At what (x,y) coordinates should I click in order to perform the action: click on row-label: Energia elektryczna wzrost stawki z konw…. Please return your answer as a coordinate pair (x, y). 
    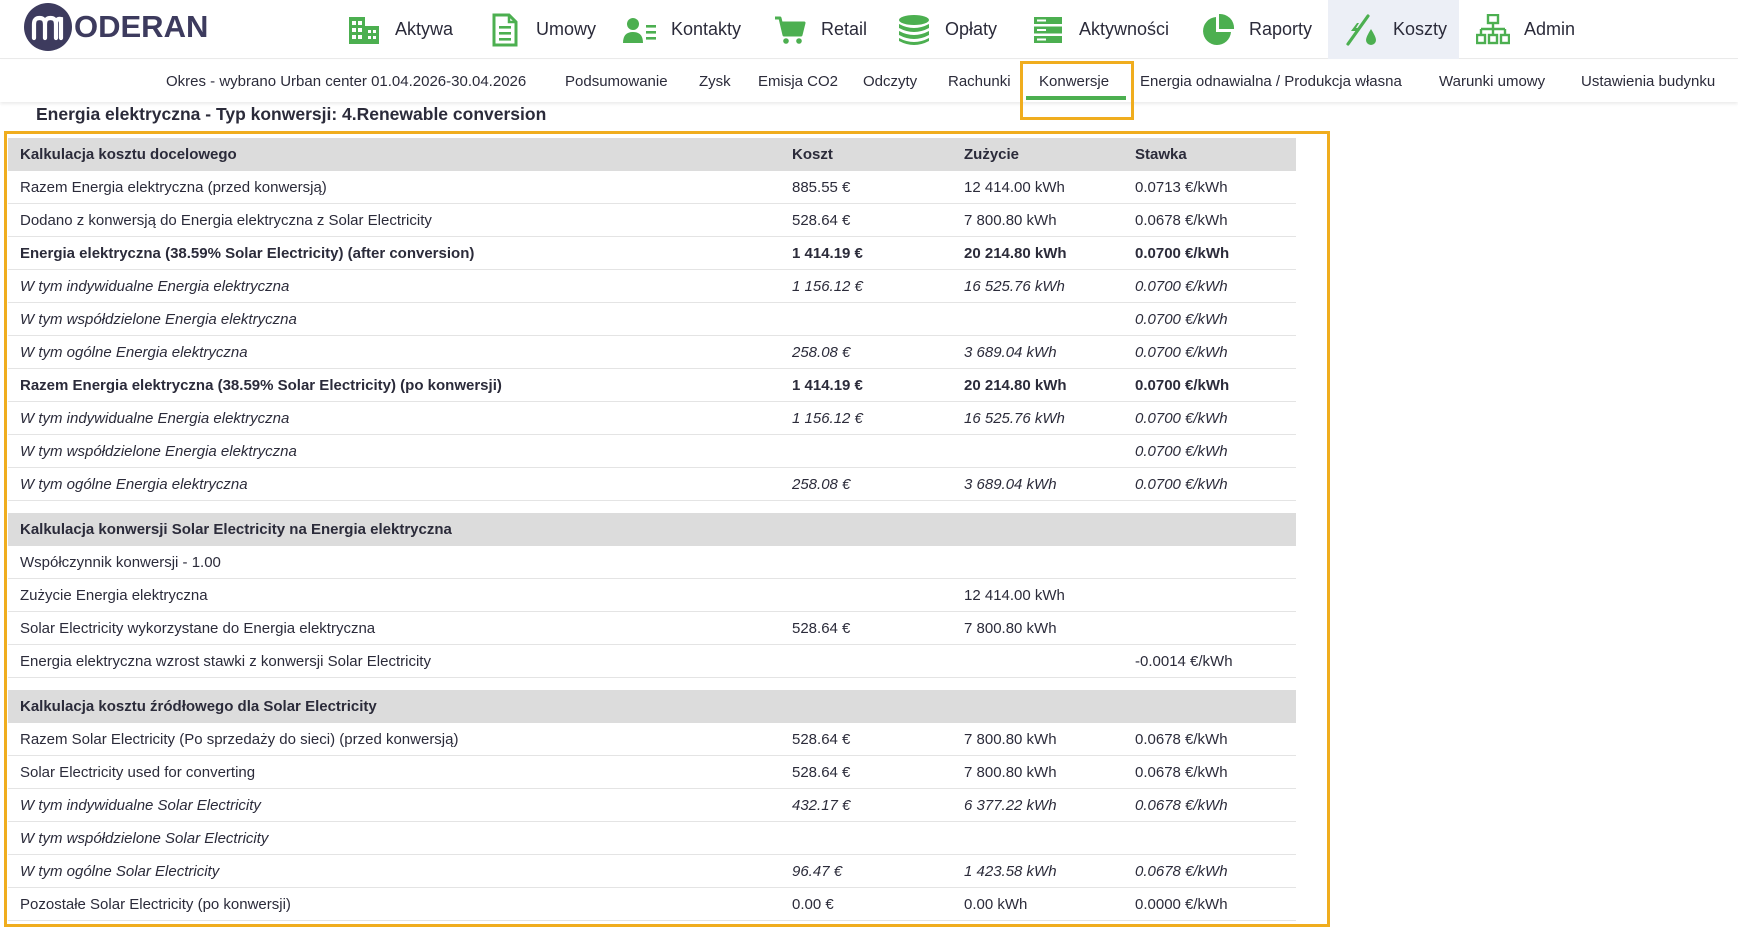
    Looking at the image, I should click on (225, 661).